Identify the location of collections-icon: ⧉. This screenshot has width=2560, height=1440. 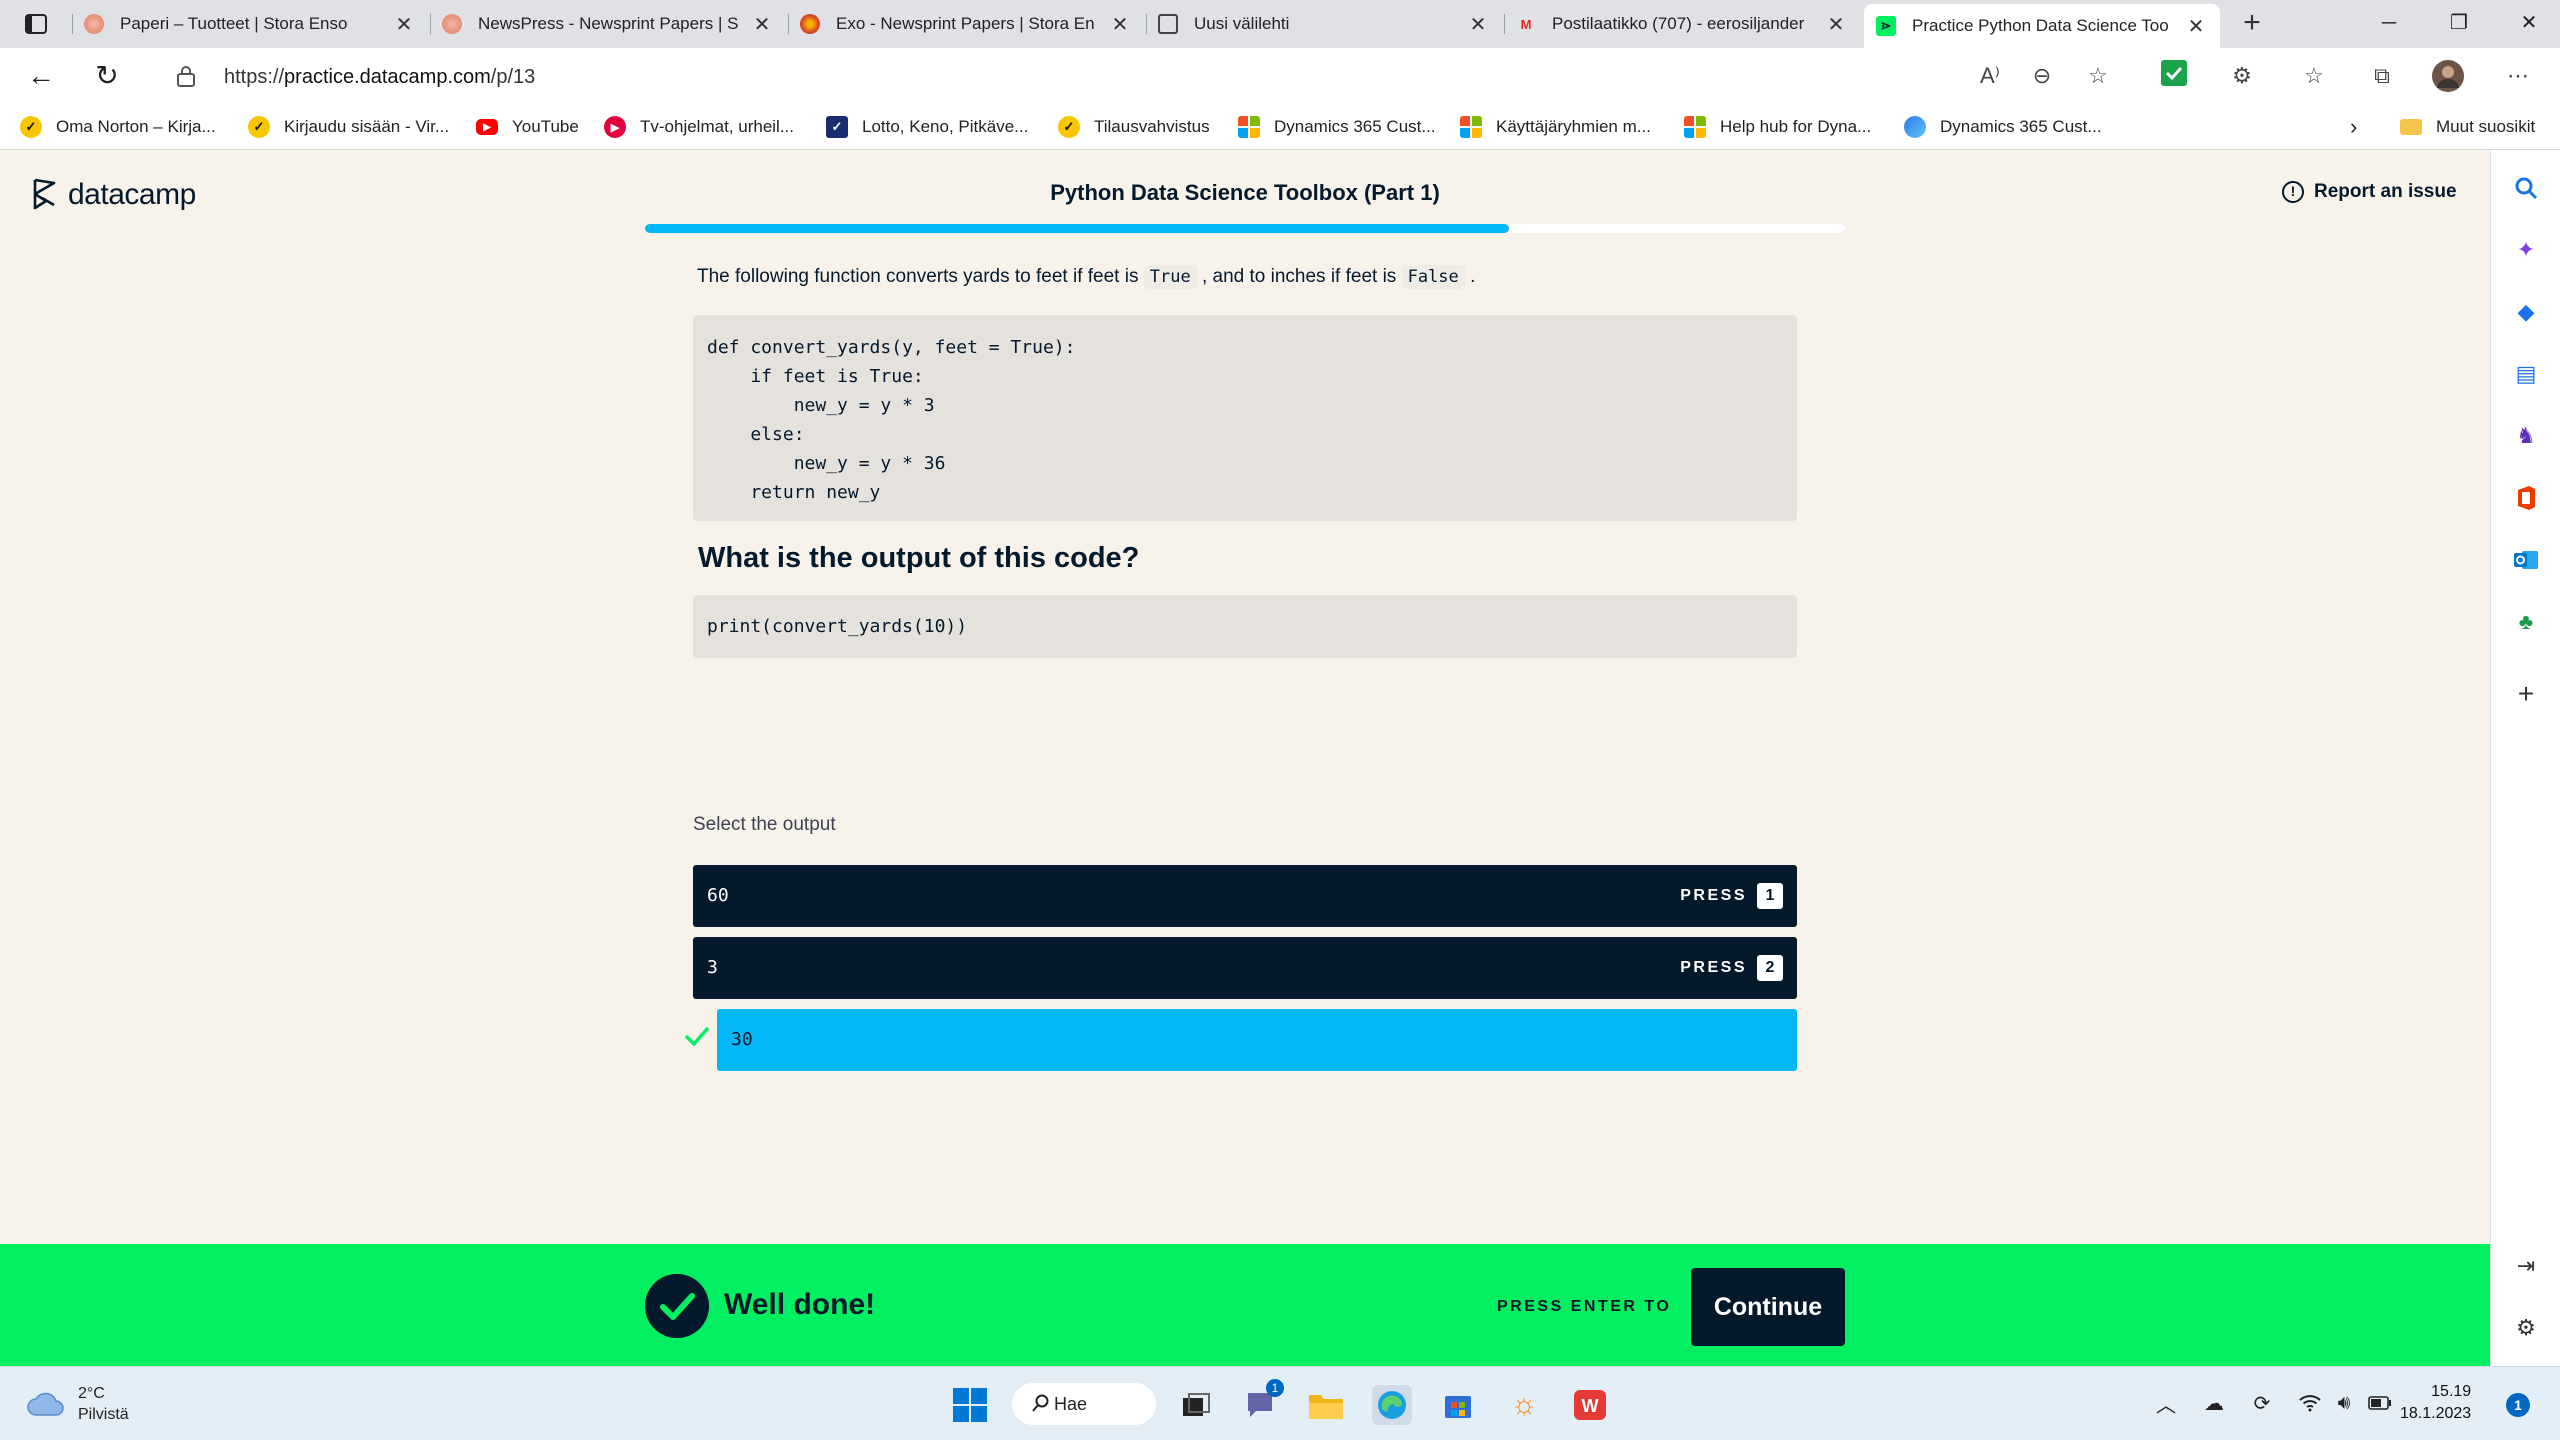
(2382, 76).